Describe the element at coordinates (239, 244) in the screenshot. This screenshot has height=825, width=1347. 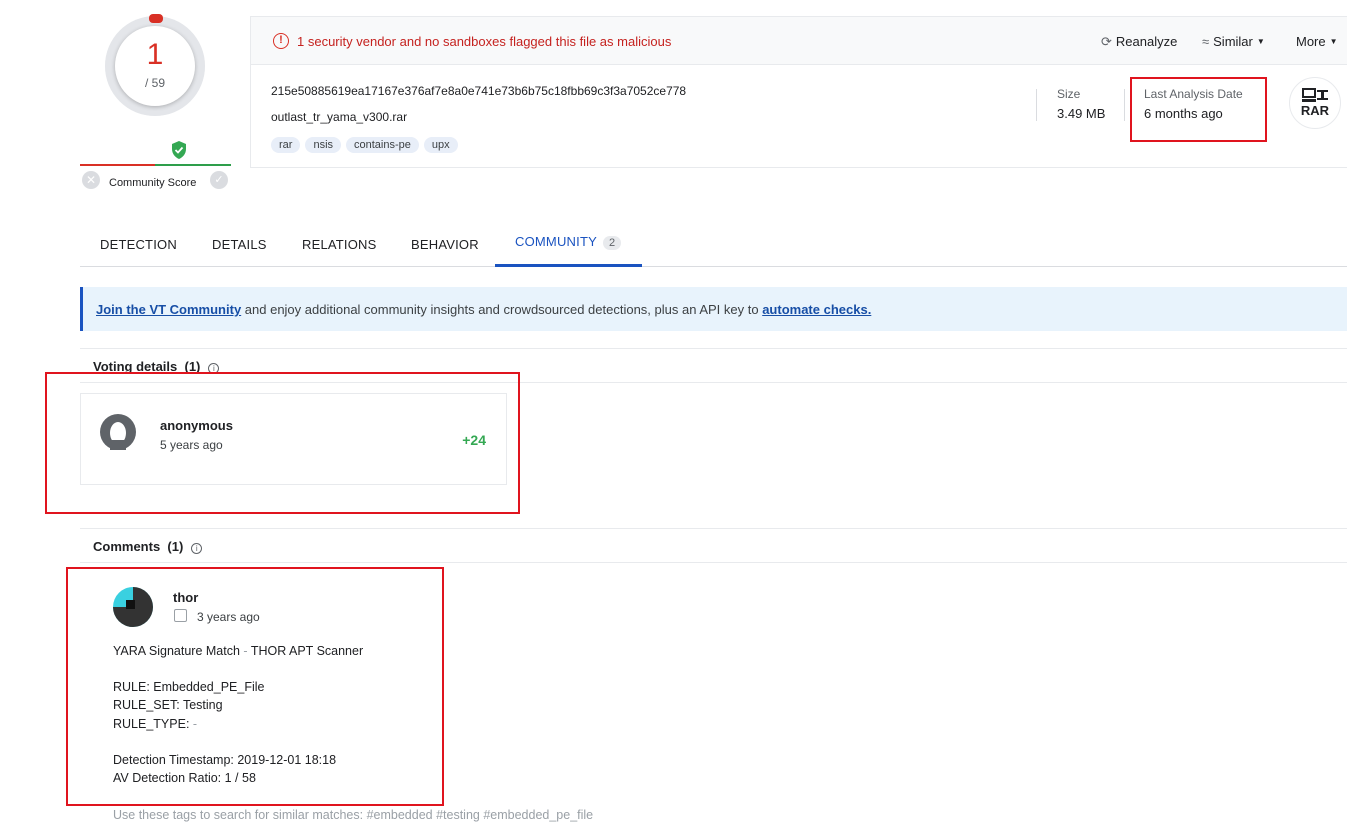
I see `tab-details: DETAILS` at that location.